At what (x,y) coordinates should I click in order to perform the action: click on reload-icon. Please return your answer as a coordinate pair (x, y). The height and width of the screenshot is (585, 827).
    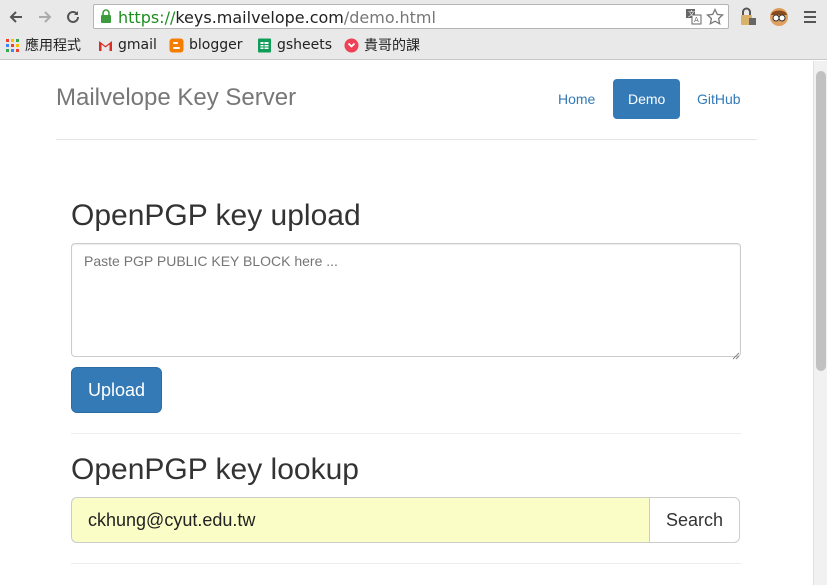
    Looking at the image, I should click on (73, 16).